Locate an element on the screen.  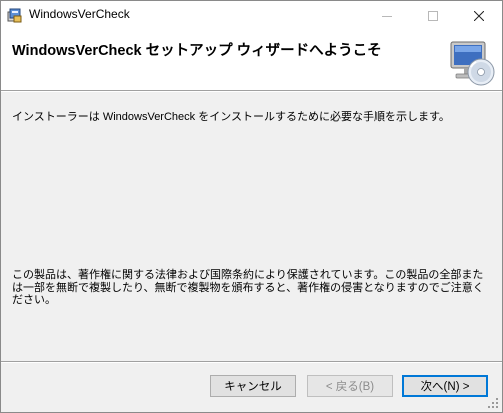
window-title: WindowsVerCheck is located at coordinates (79, 14).